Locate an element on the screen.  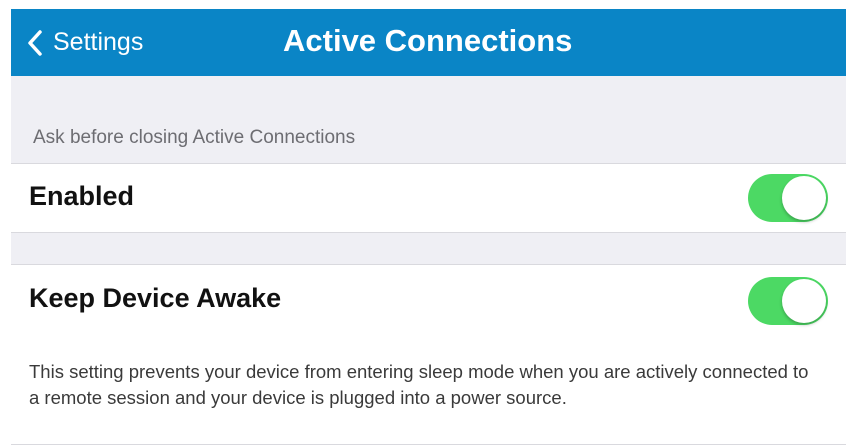
enabled-toggle is located at coordinates (788, 198).